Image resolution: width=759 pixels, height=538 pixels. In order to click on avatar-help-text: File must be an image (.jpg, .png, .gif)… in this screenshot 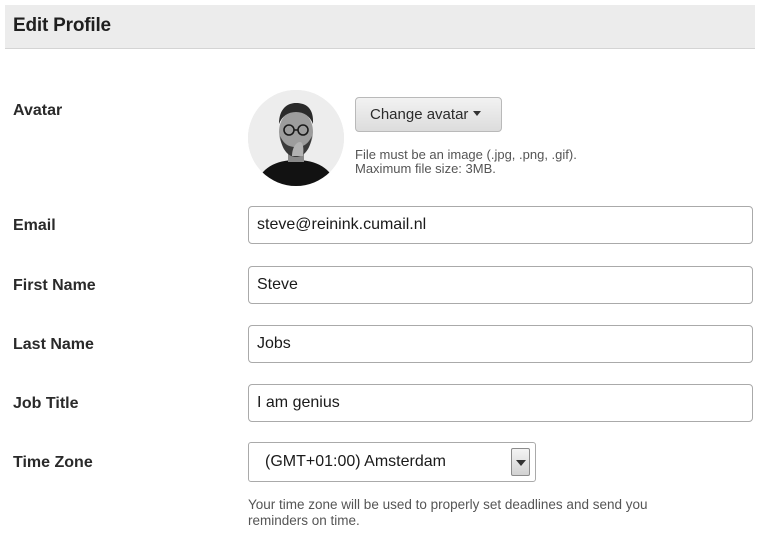, I will do `click(466, 162)`.